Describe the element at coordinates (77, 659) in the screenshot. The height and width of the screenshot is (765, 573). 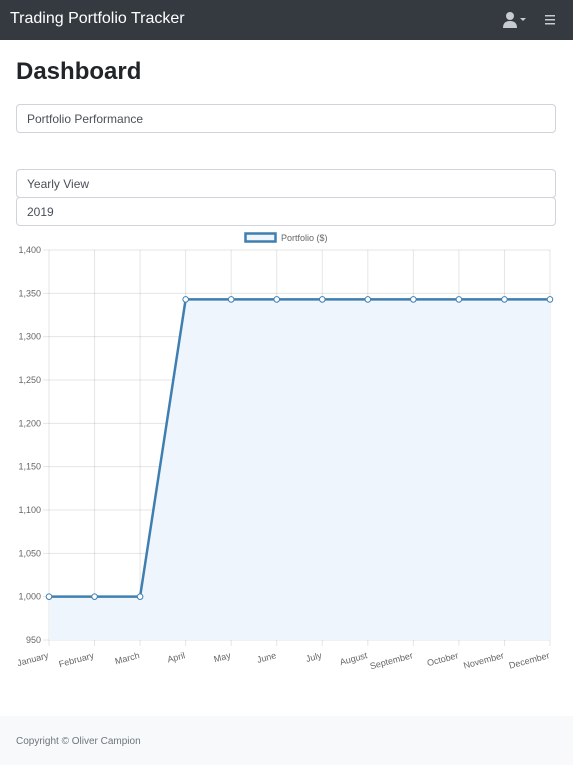
I see `x-tick-label: February` at that location.